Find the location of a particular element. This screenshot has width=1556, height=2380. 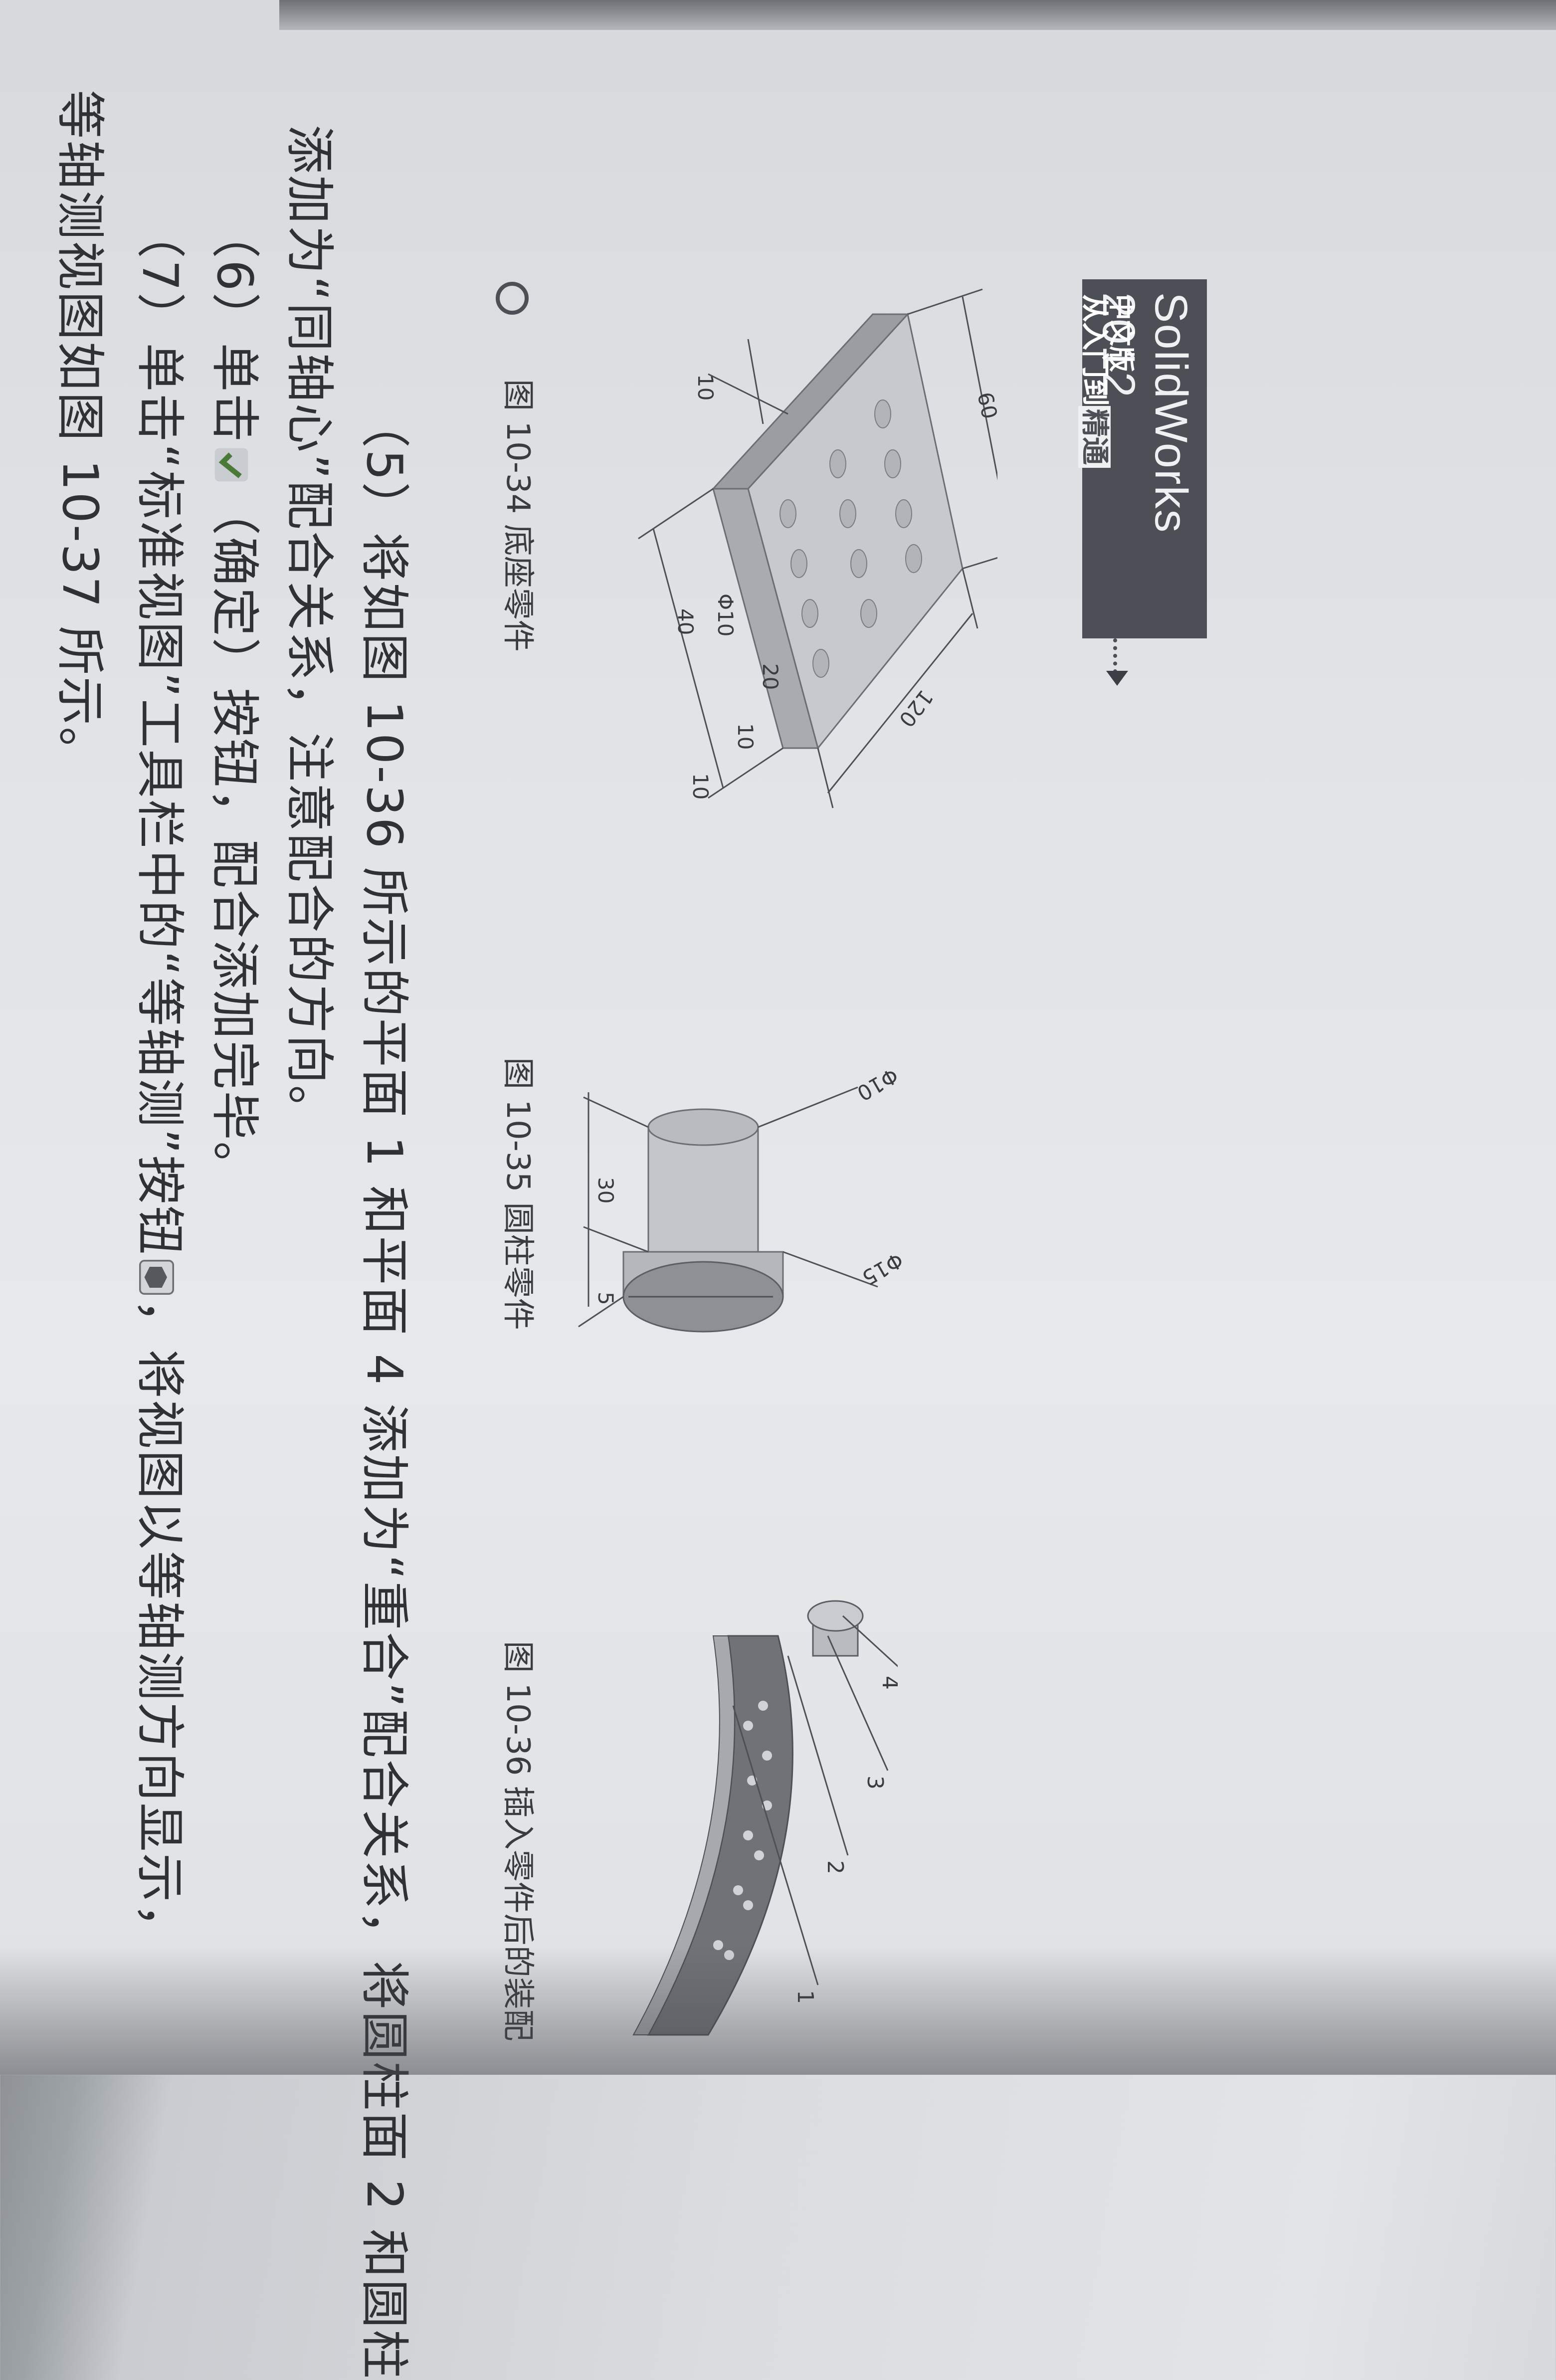

paragraph-7-line-1: （7）单击“标准视图”工具栏中的“等轴测”按钮 ，将视图以等轴测方向显示， is located at coordinates (164, 1081).